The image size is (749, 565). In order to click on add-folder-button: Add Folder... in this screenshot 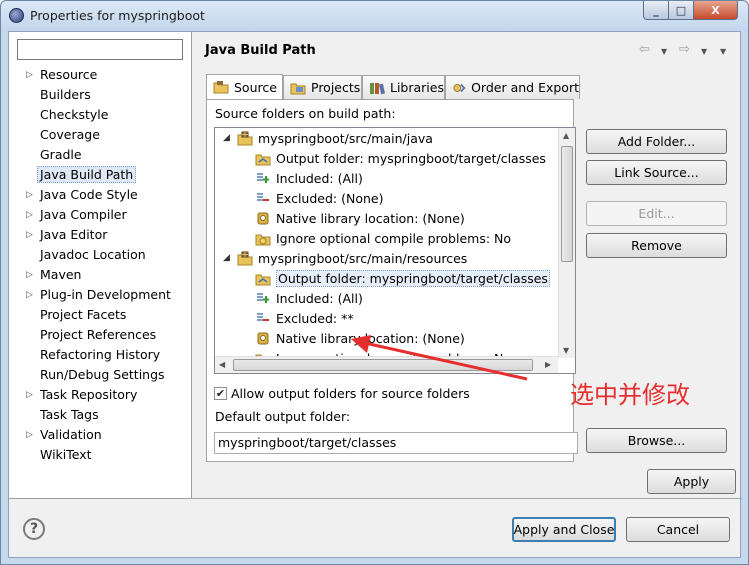, I will do `click(656, 141)`.